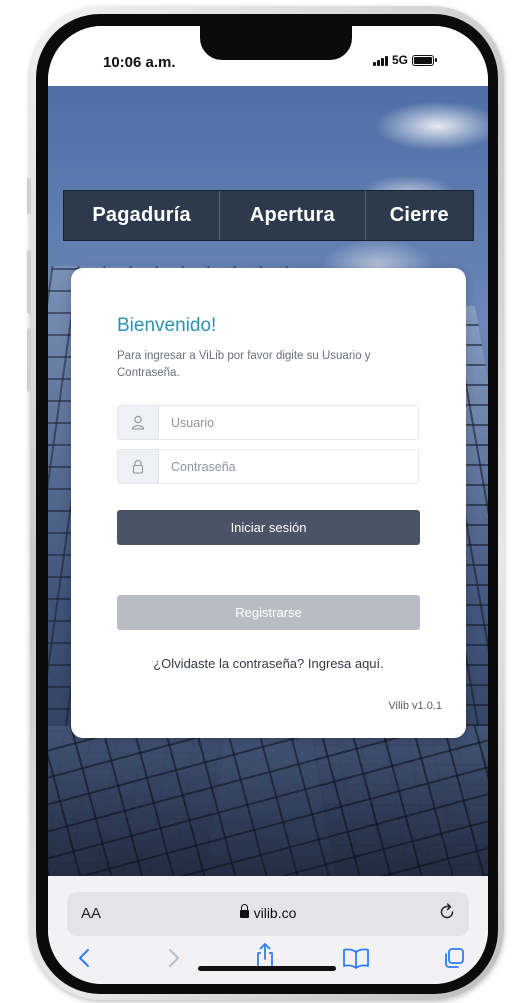  I want to click on forward-icon, so click(174, 960).